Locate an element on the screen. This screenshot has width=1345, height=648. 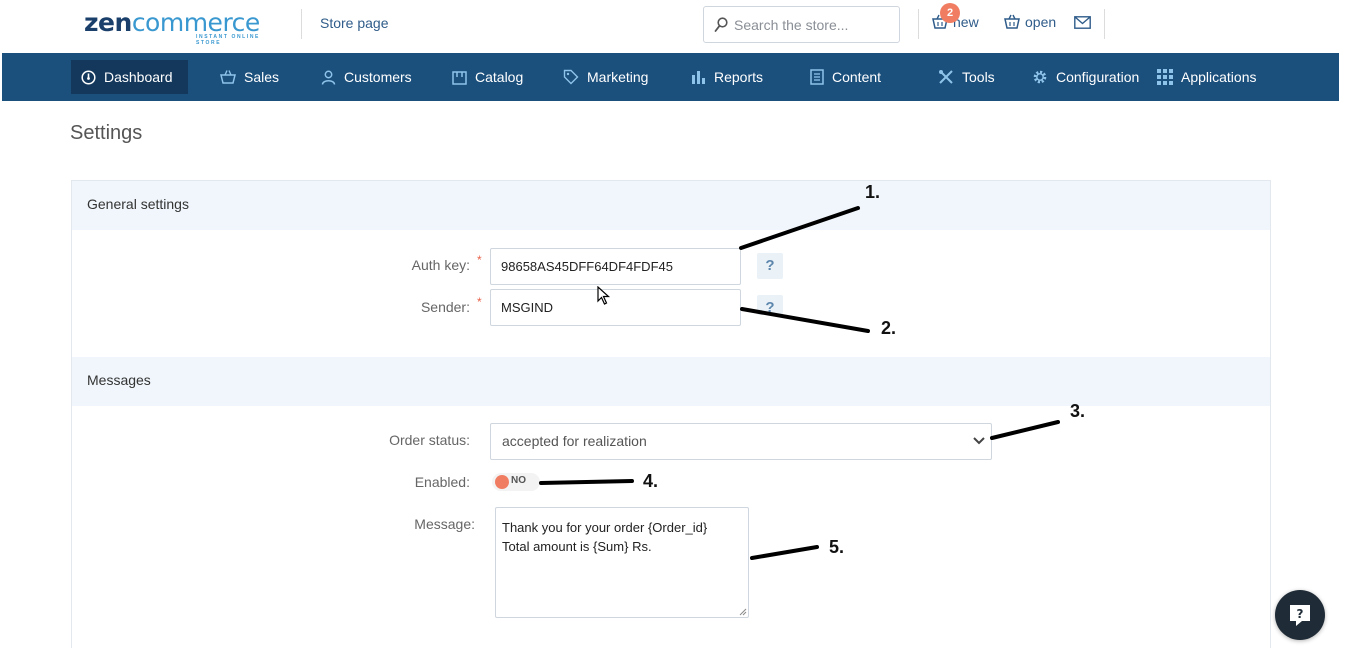
nav-item-catalog: Catalog is located at coordinates (487, 77).